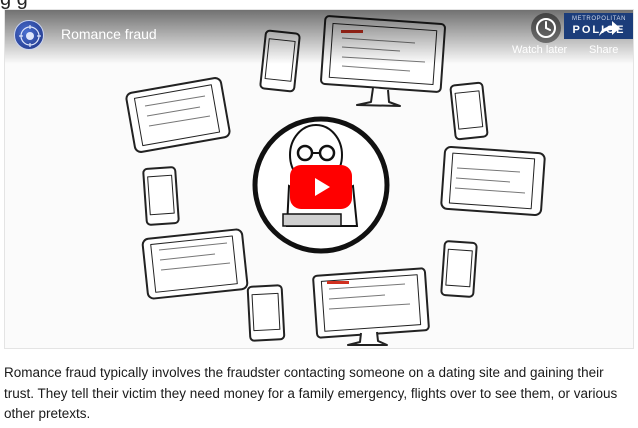 This screenshot has height=428, width=638. What do you see at coordinates (603, 50) in the screenshot?
I see `share-button: Share` at bounding box center [603, 50].